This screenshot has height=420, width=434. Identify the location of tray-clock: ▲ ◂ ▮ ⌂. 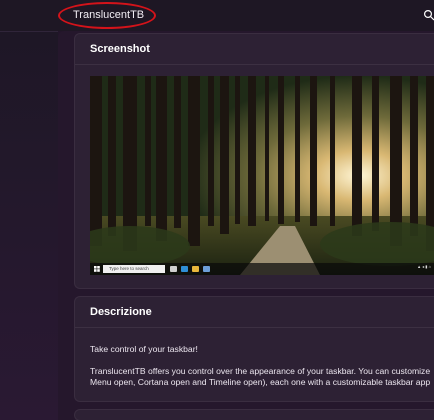
(424, 266).